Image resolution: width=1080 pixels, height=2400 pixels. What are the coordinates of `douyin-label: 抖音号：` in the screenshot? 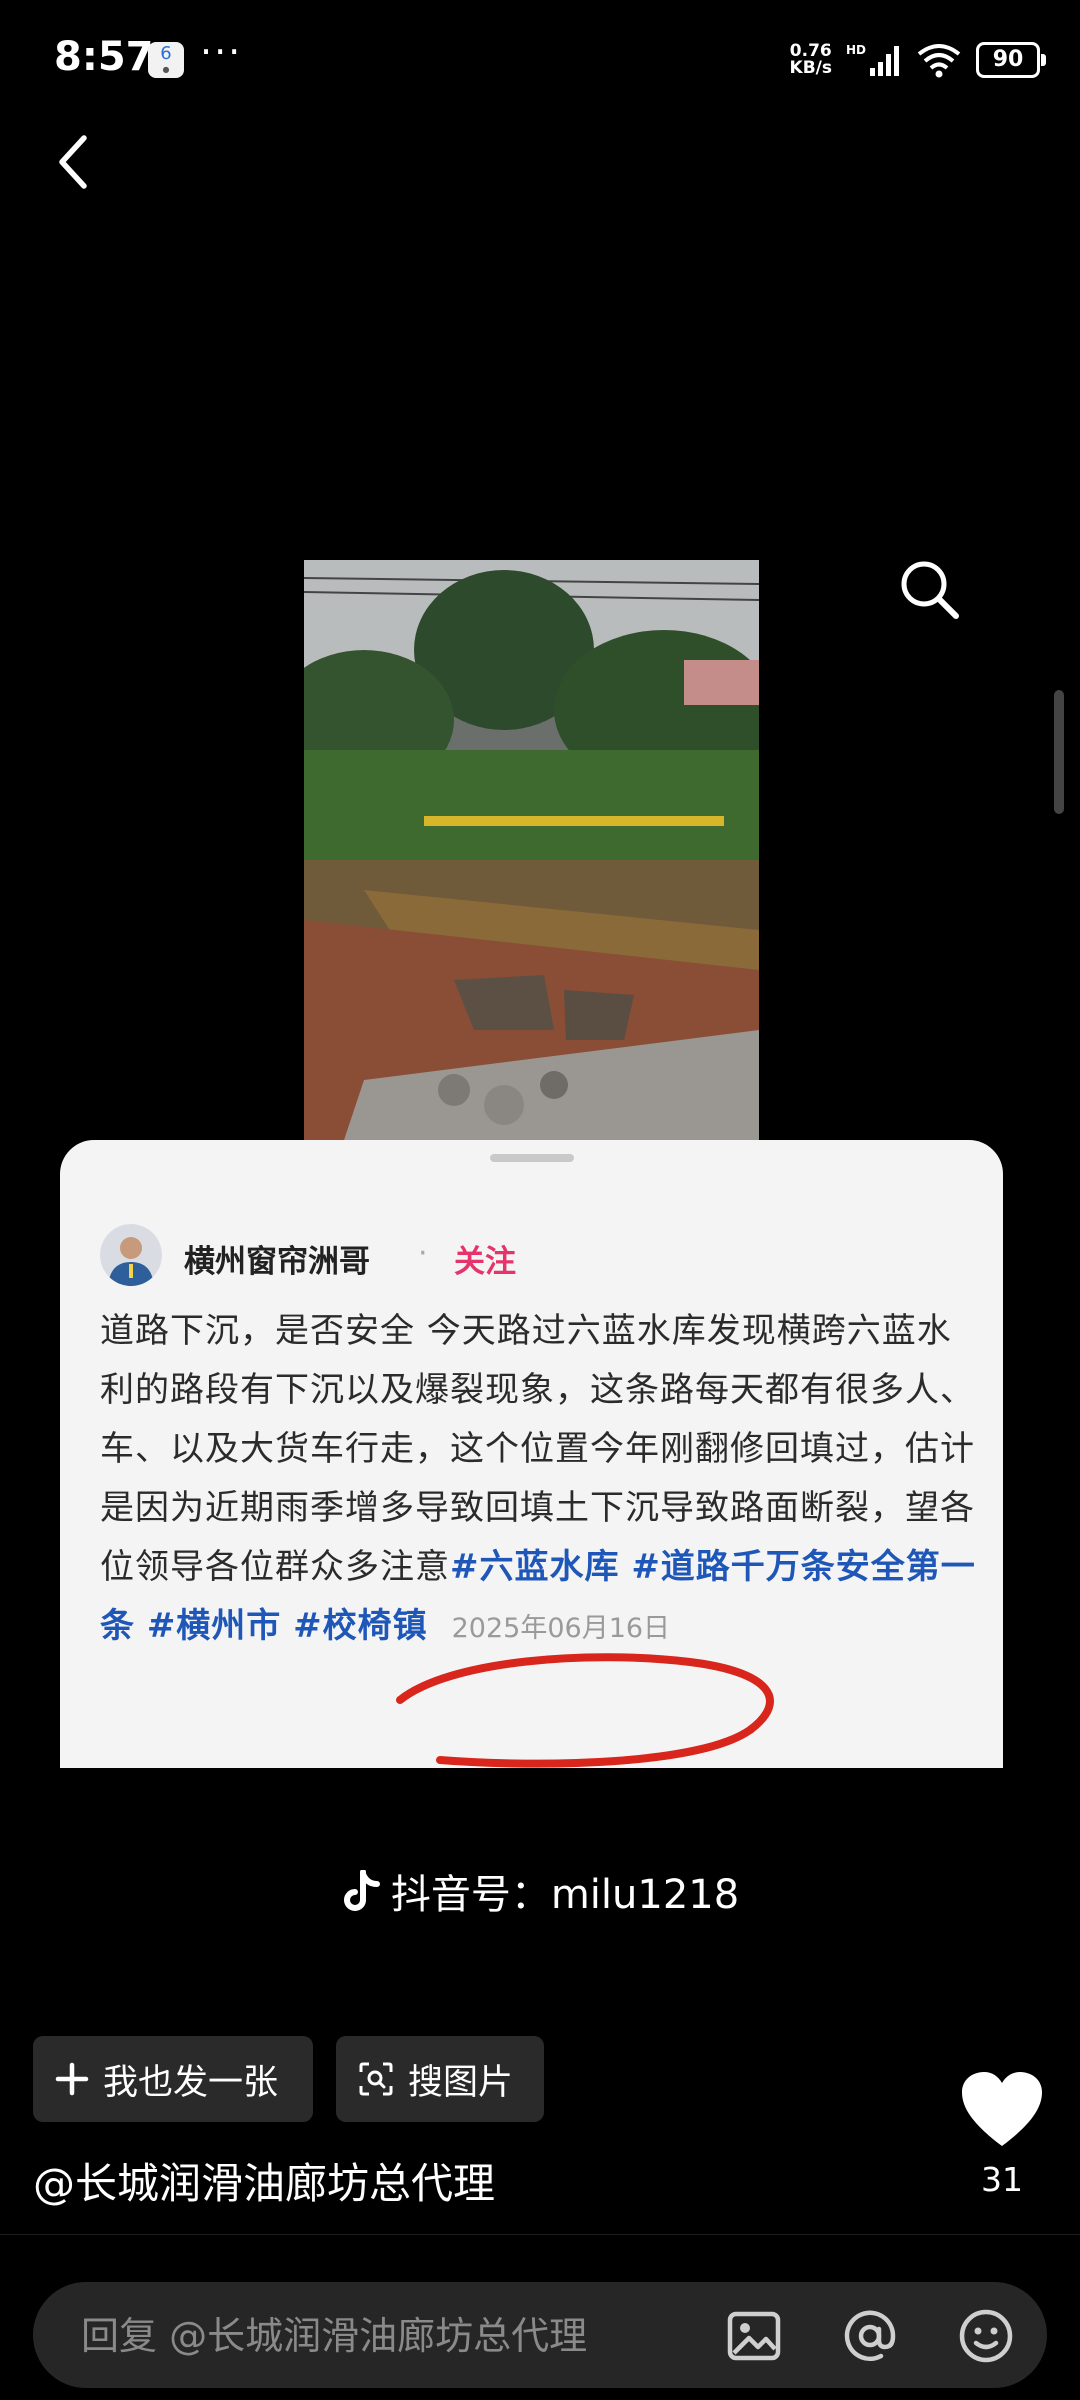 It's located at (470, 1895).